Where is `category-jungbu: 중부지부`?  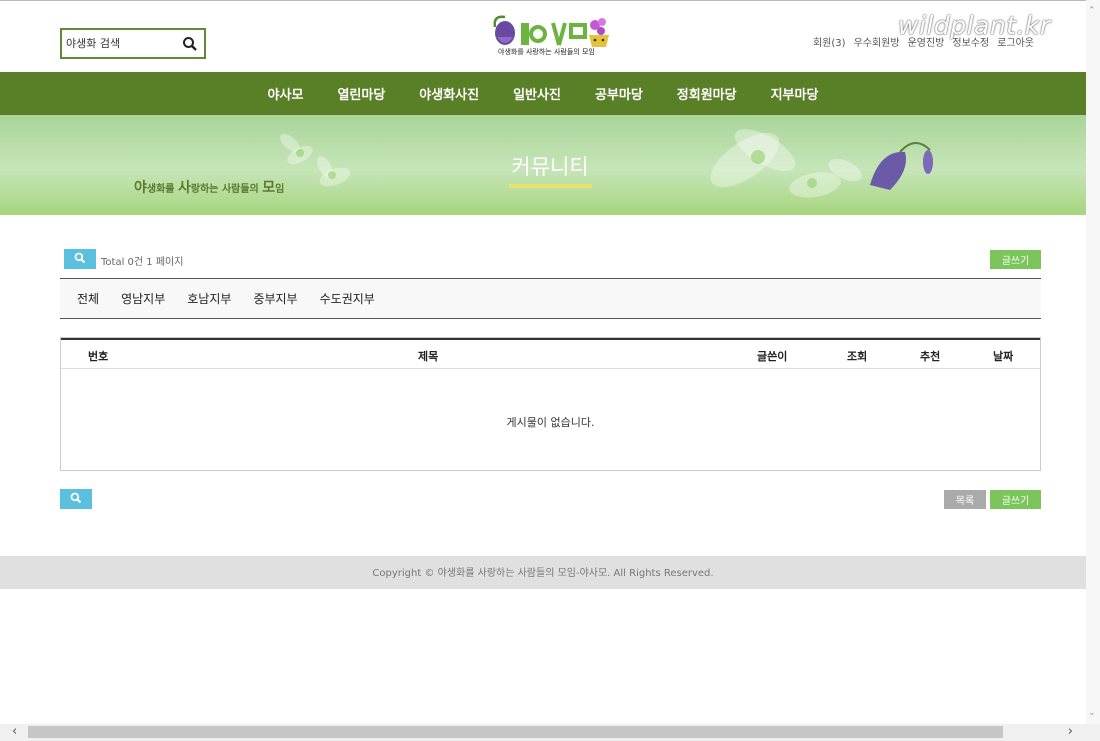
category-jungbu: 중부지부 is located at coordinates (275, 298).